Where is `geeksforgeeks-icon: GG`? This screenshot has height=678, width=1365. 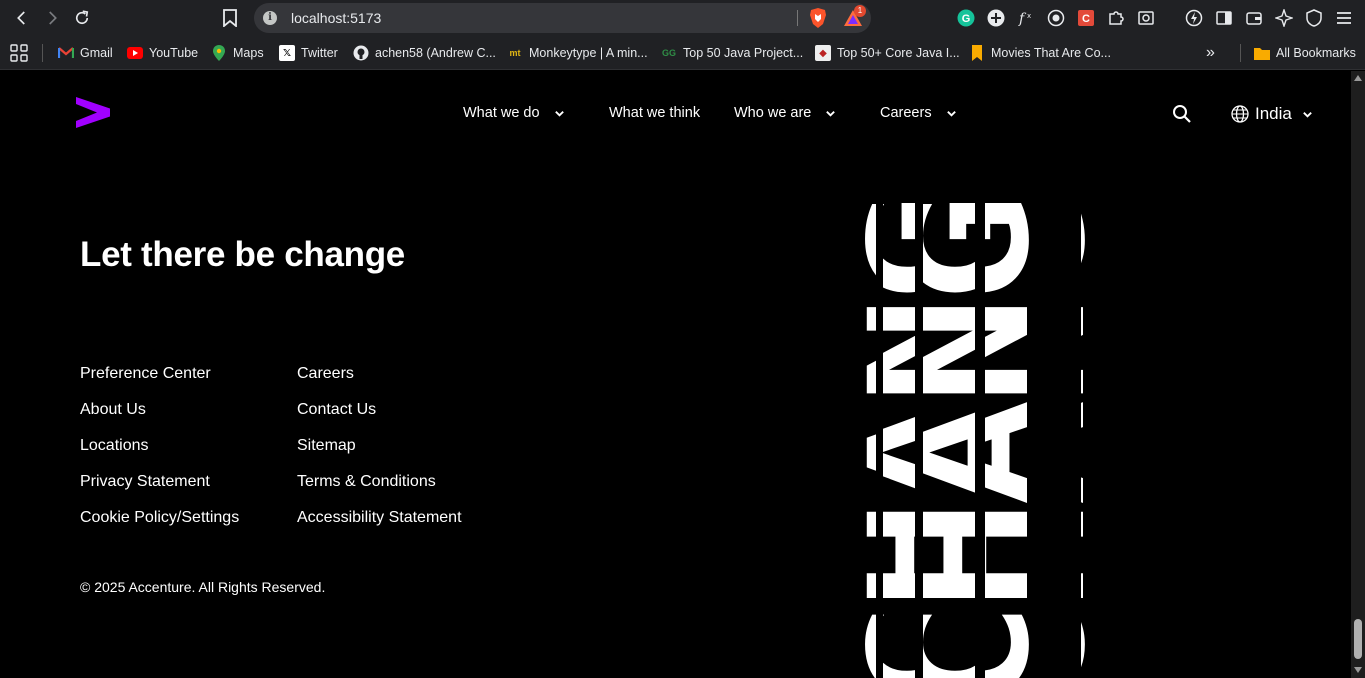
geeksforgeeks-icon: GG is located at coordinates (668, 53).